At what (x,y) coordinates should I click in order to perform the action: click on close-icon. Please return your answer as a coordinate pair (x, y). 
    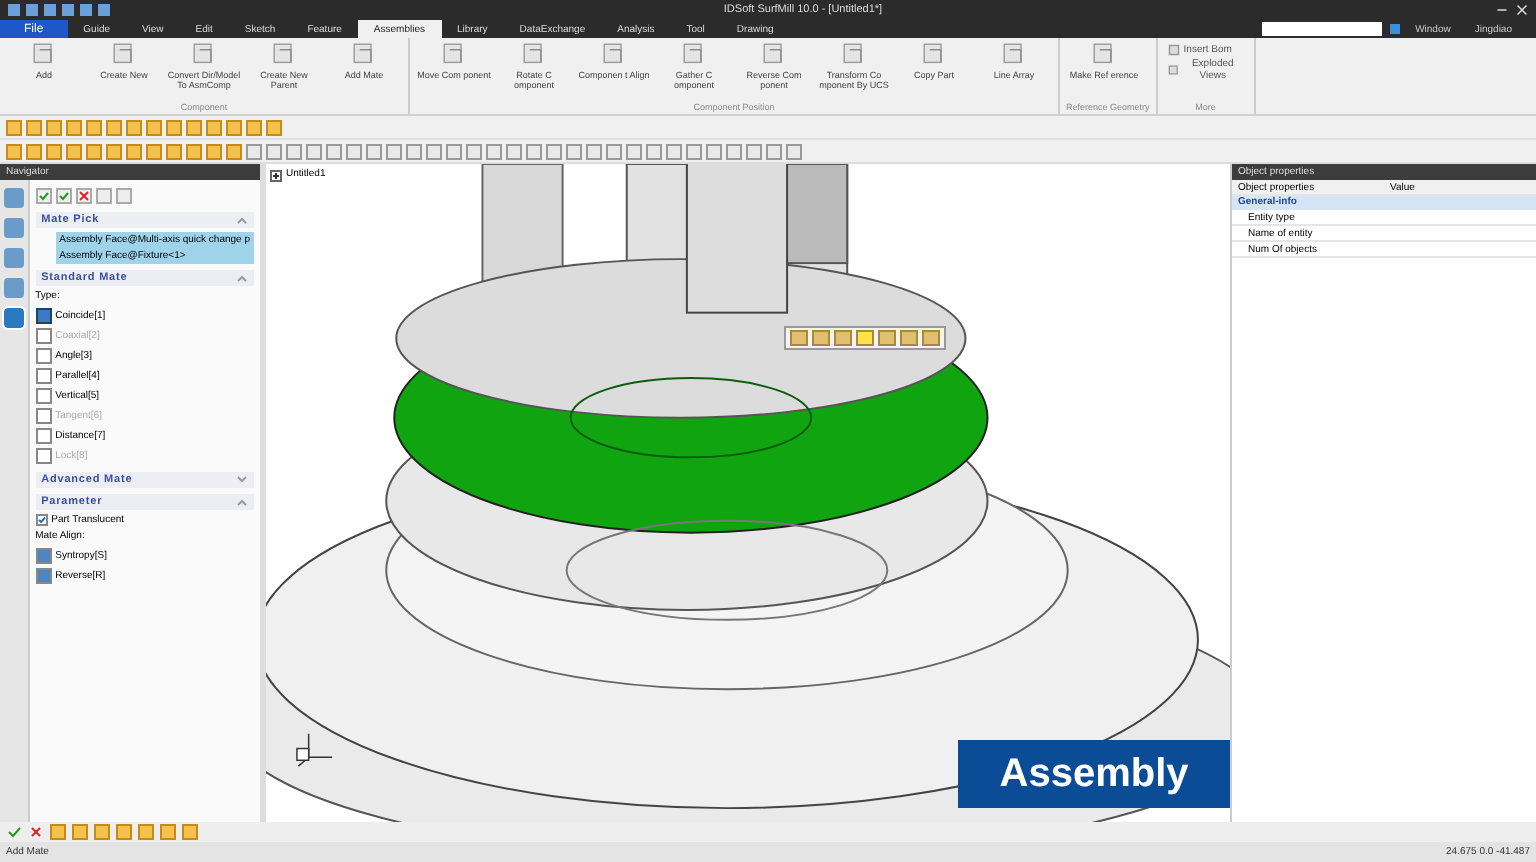
    Looking at the image, I should click on (1522, 10).